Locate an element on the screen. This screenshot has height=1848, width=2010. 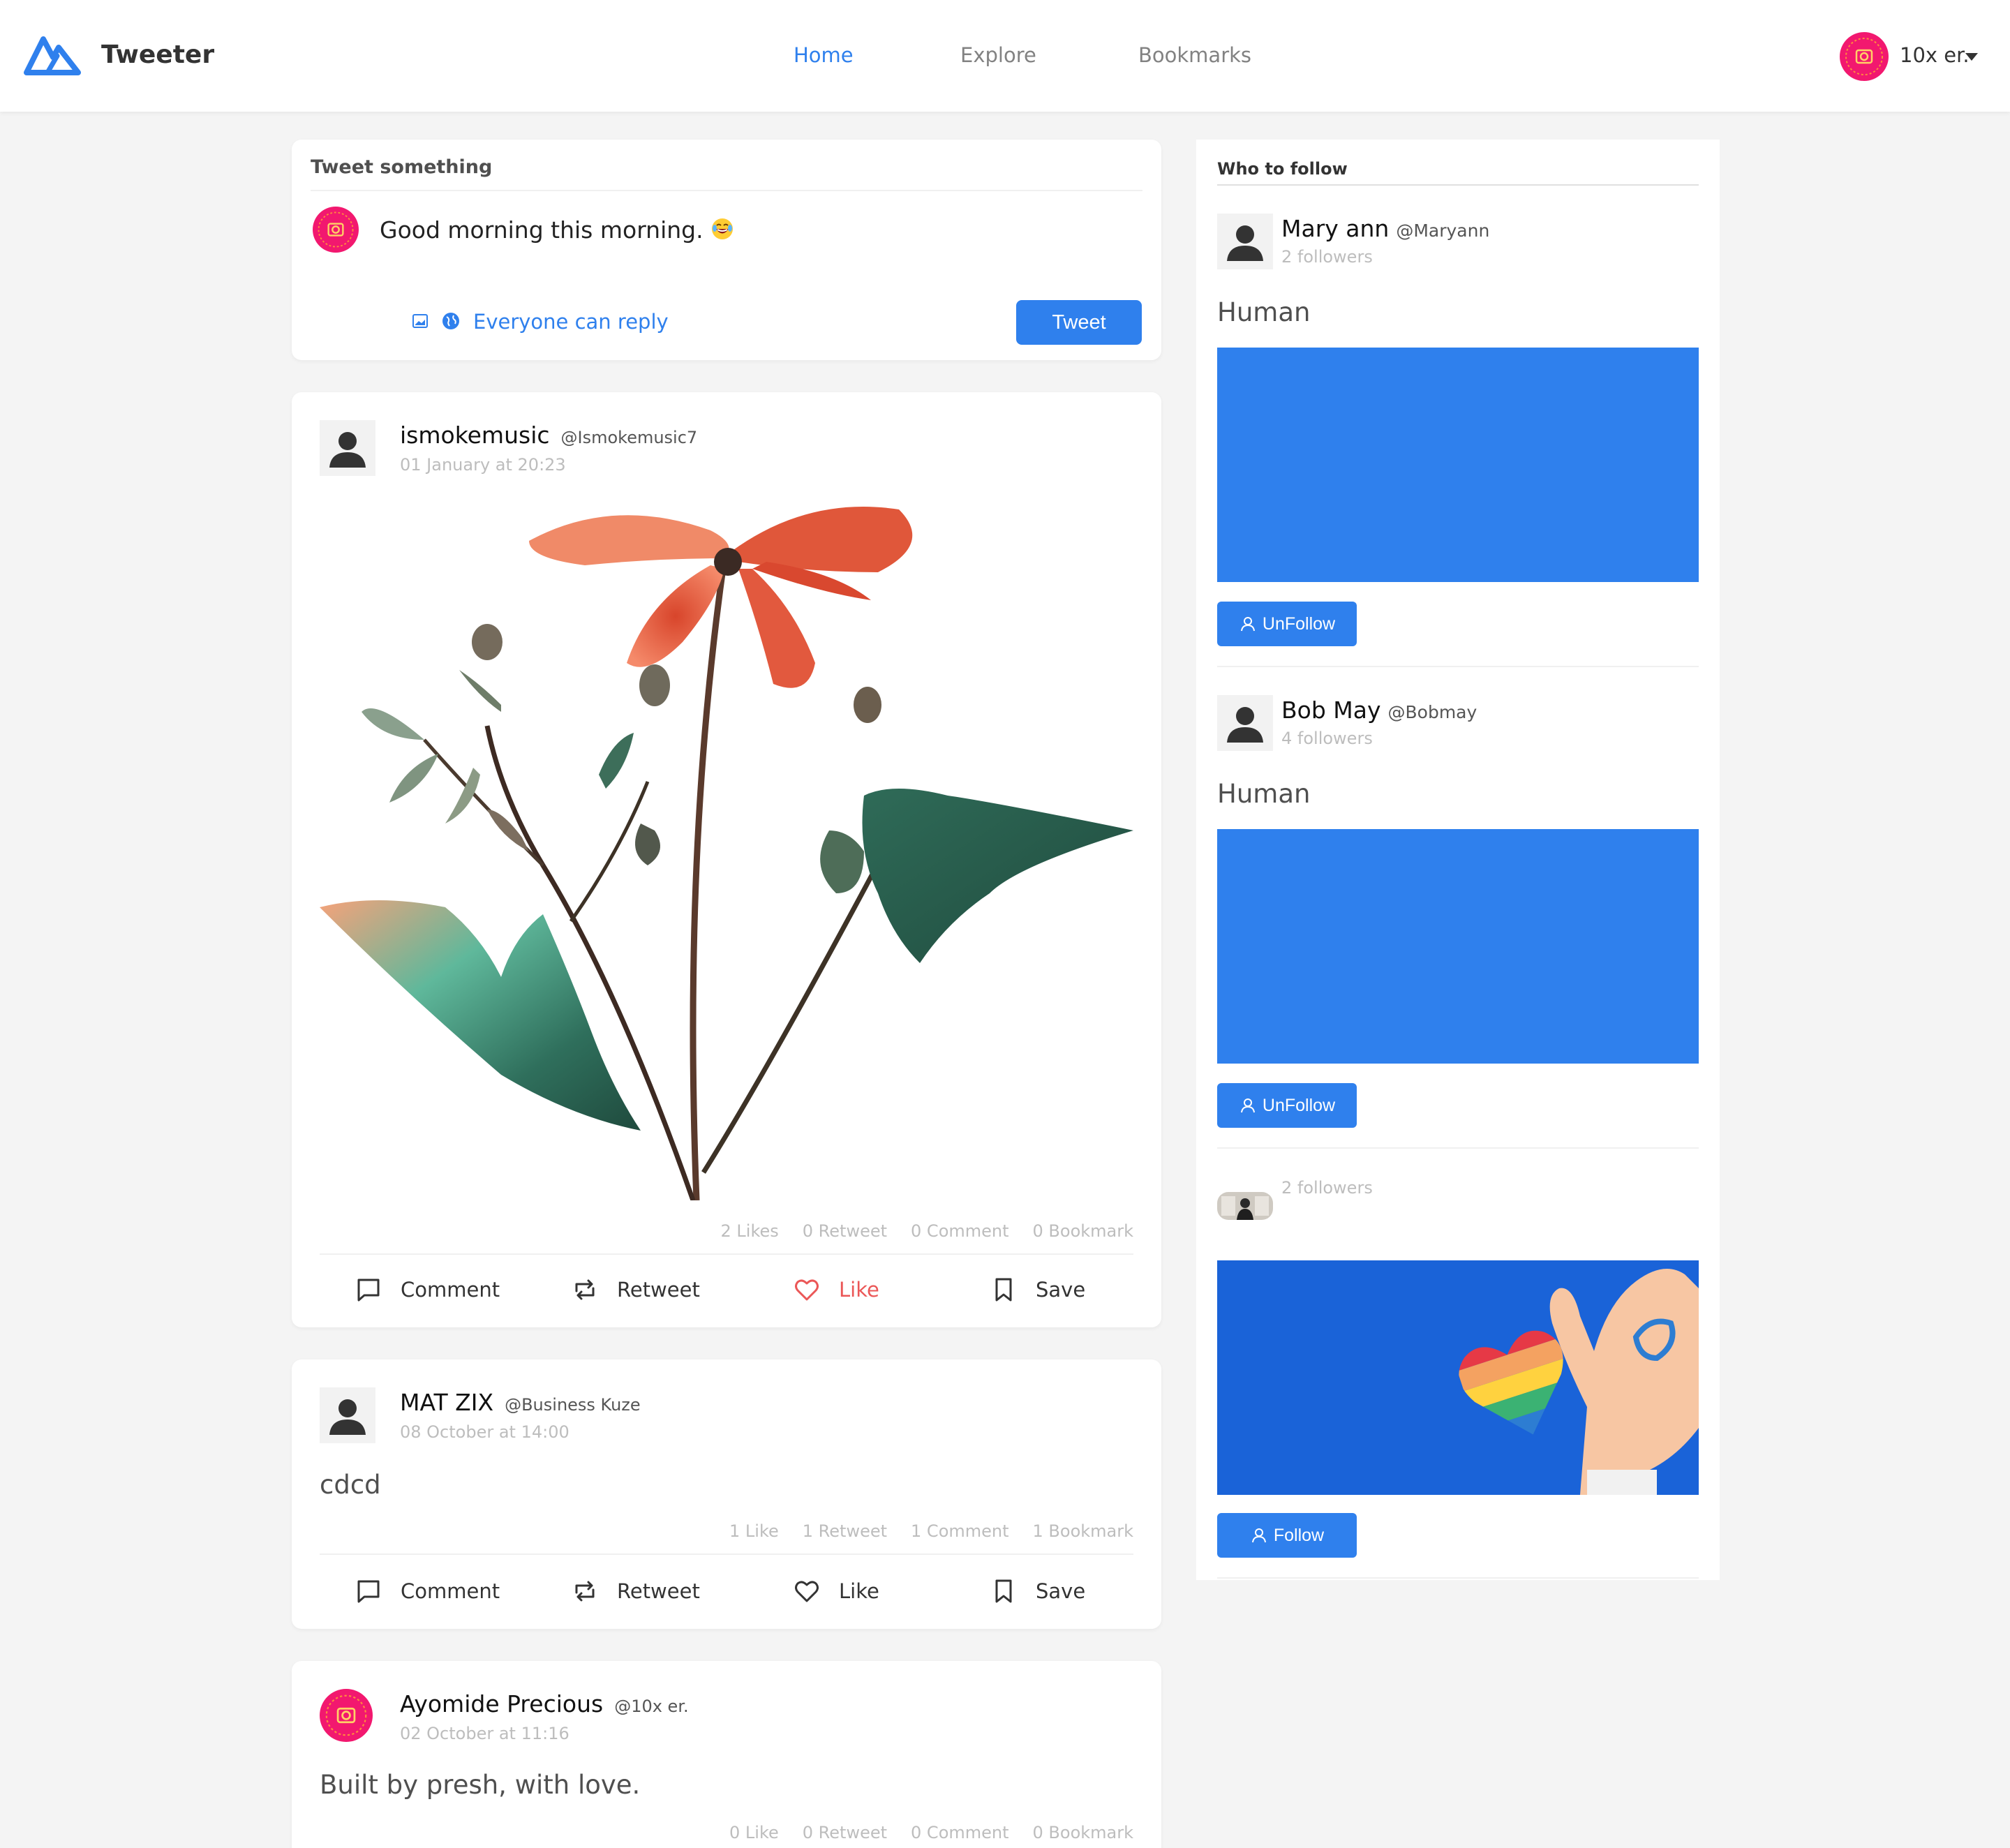
comment-icon is located at coordinates (368, 1290).